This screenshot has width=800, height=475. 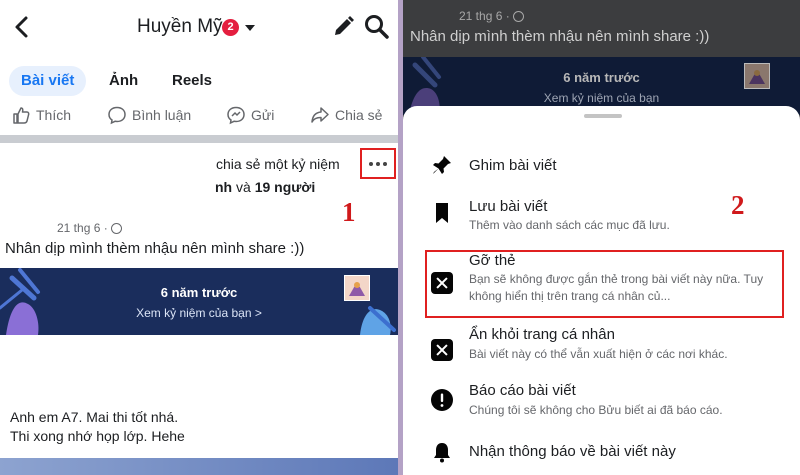 I want to click on sheet-drag-handle, so click(x=603, y=116).